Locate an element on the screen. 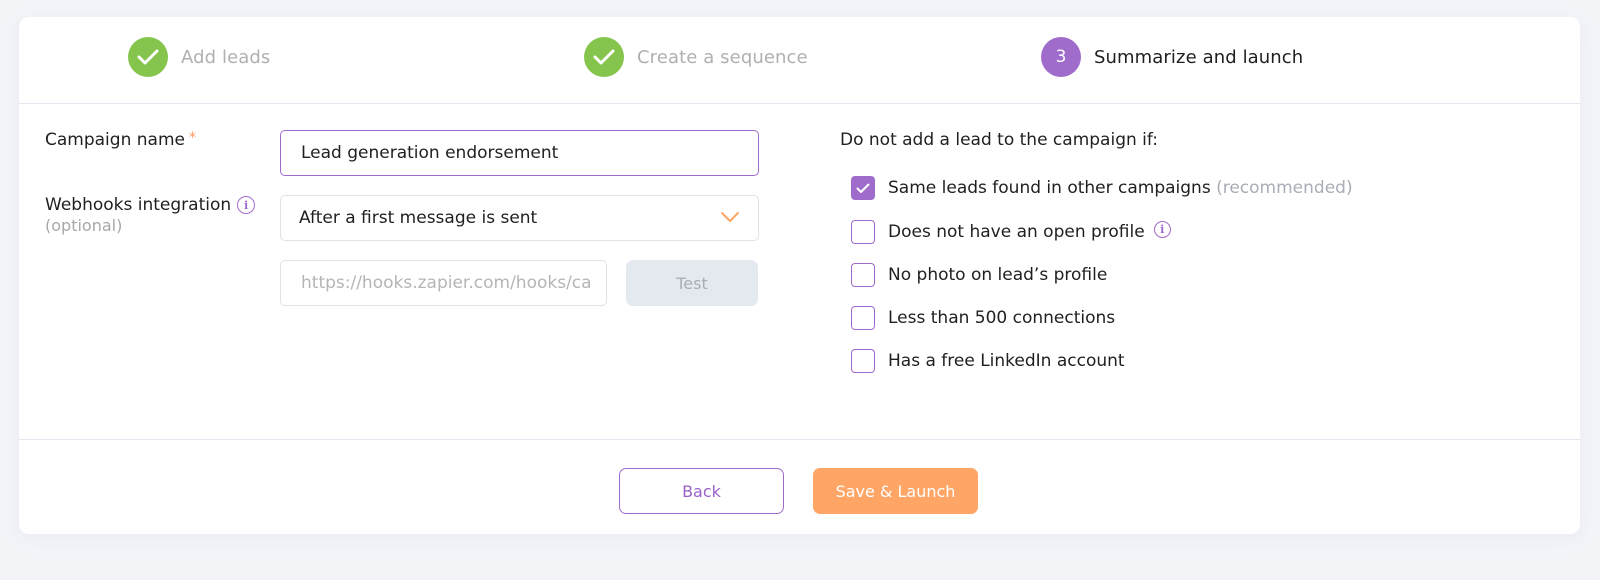  test-webhook-button: Test is located at coordinates (692, 283).